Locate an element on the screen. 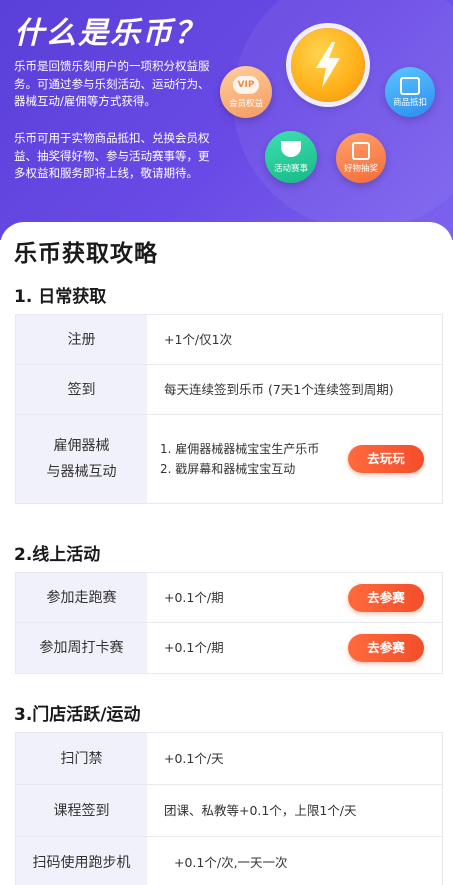 Image resolution: width=453 pixels, height=885 pixels. row-value: +0.1个/次,一天一次 is located at coordinates (231, 862).